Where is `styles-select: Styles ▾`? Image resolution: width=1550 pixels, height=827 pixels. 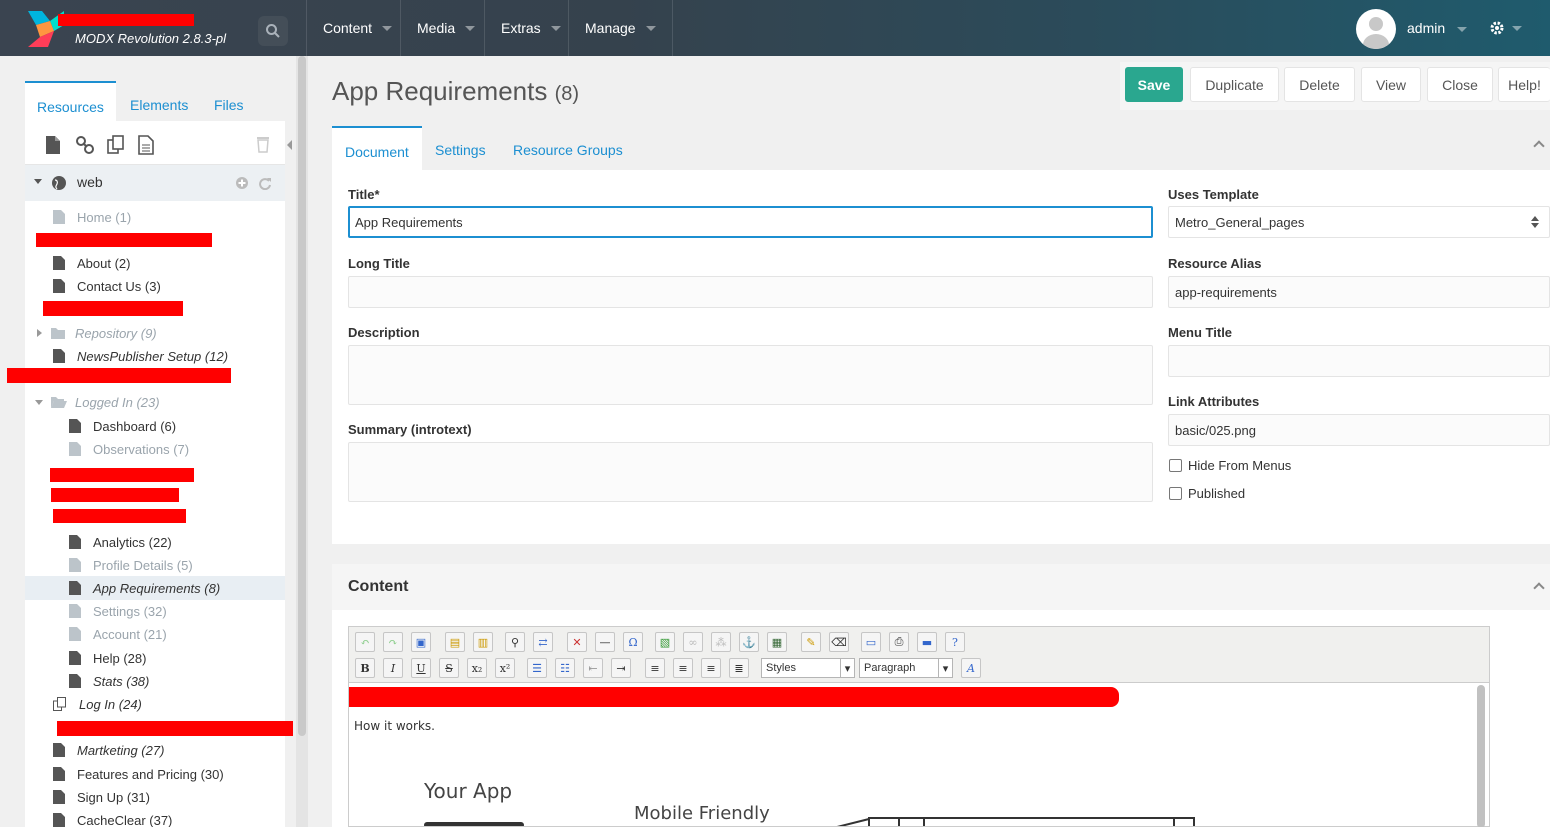 styles-select: Styles ▾ is located at coordinates (808, 668).